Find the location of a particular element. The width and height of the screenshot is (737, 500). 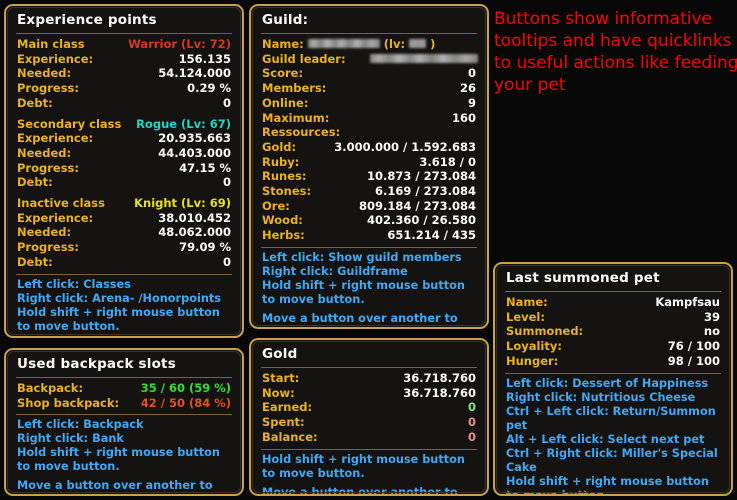

row-value: 54.124.000 is located at coordinates (194, 73).